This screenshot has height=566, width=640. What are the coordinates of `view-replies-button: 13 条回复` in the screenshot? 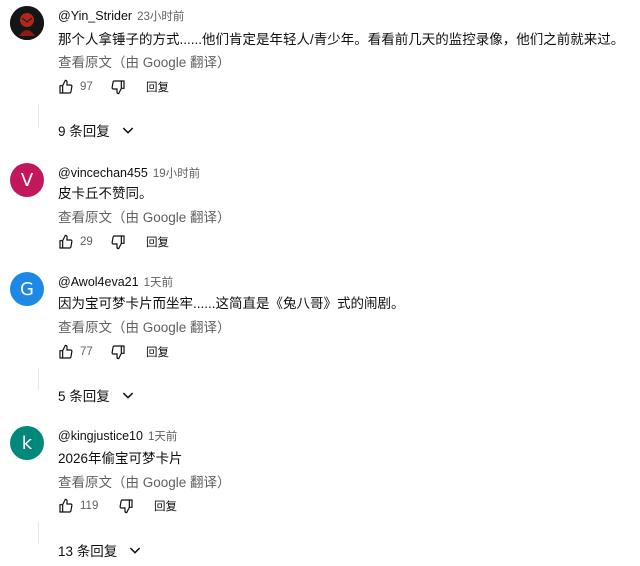 It's located at (100, 550).